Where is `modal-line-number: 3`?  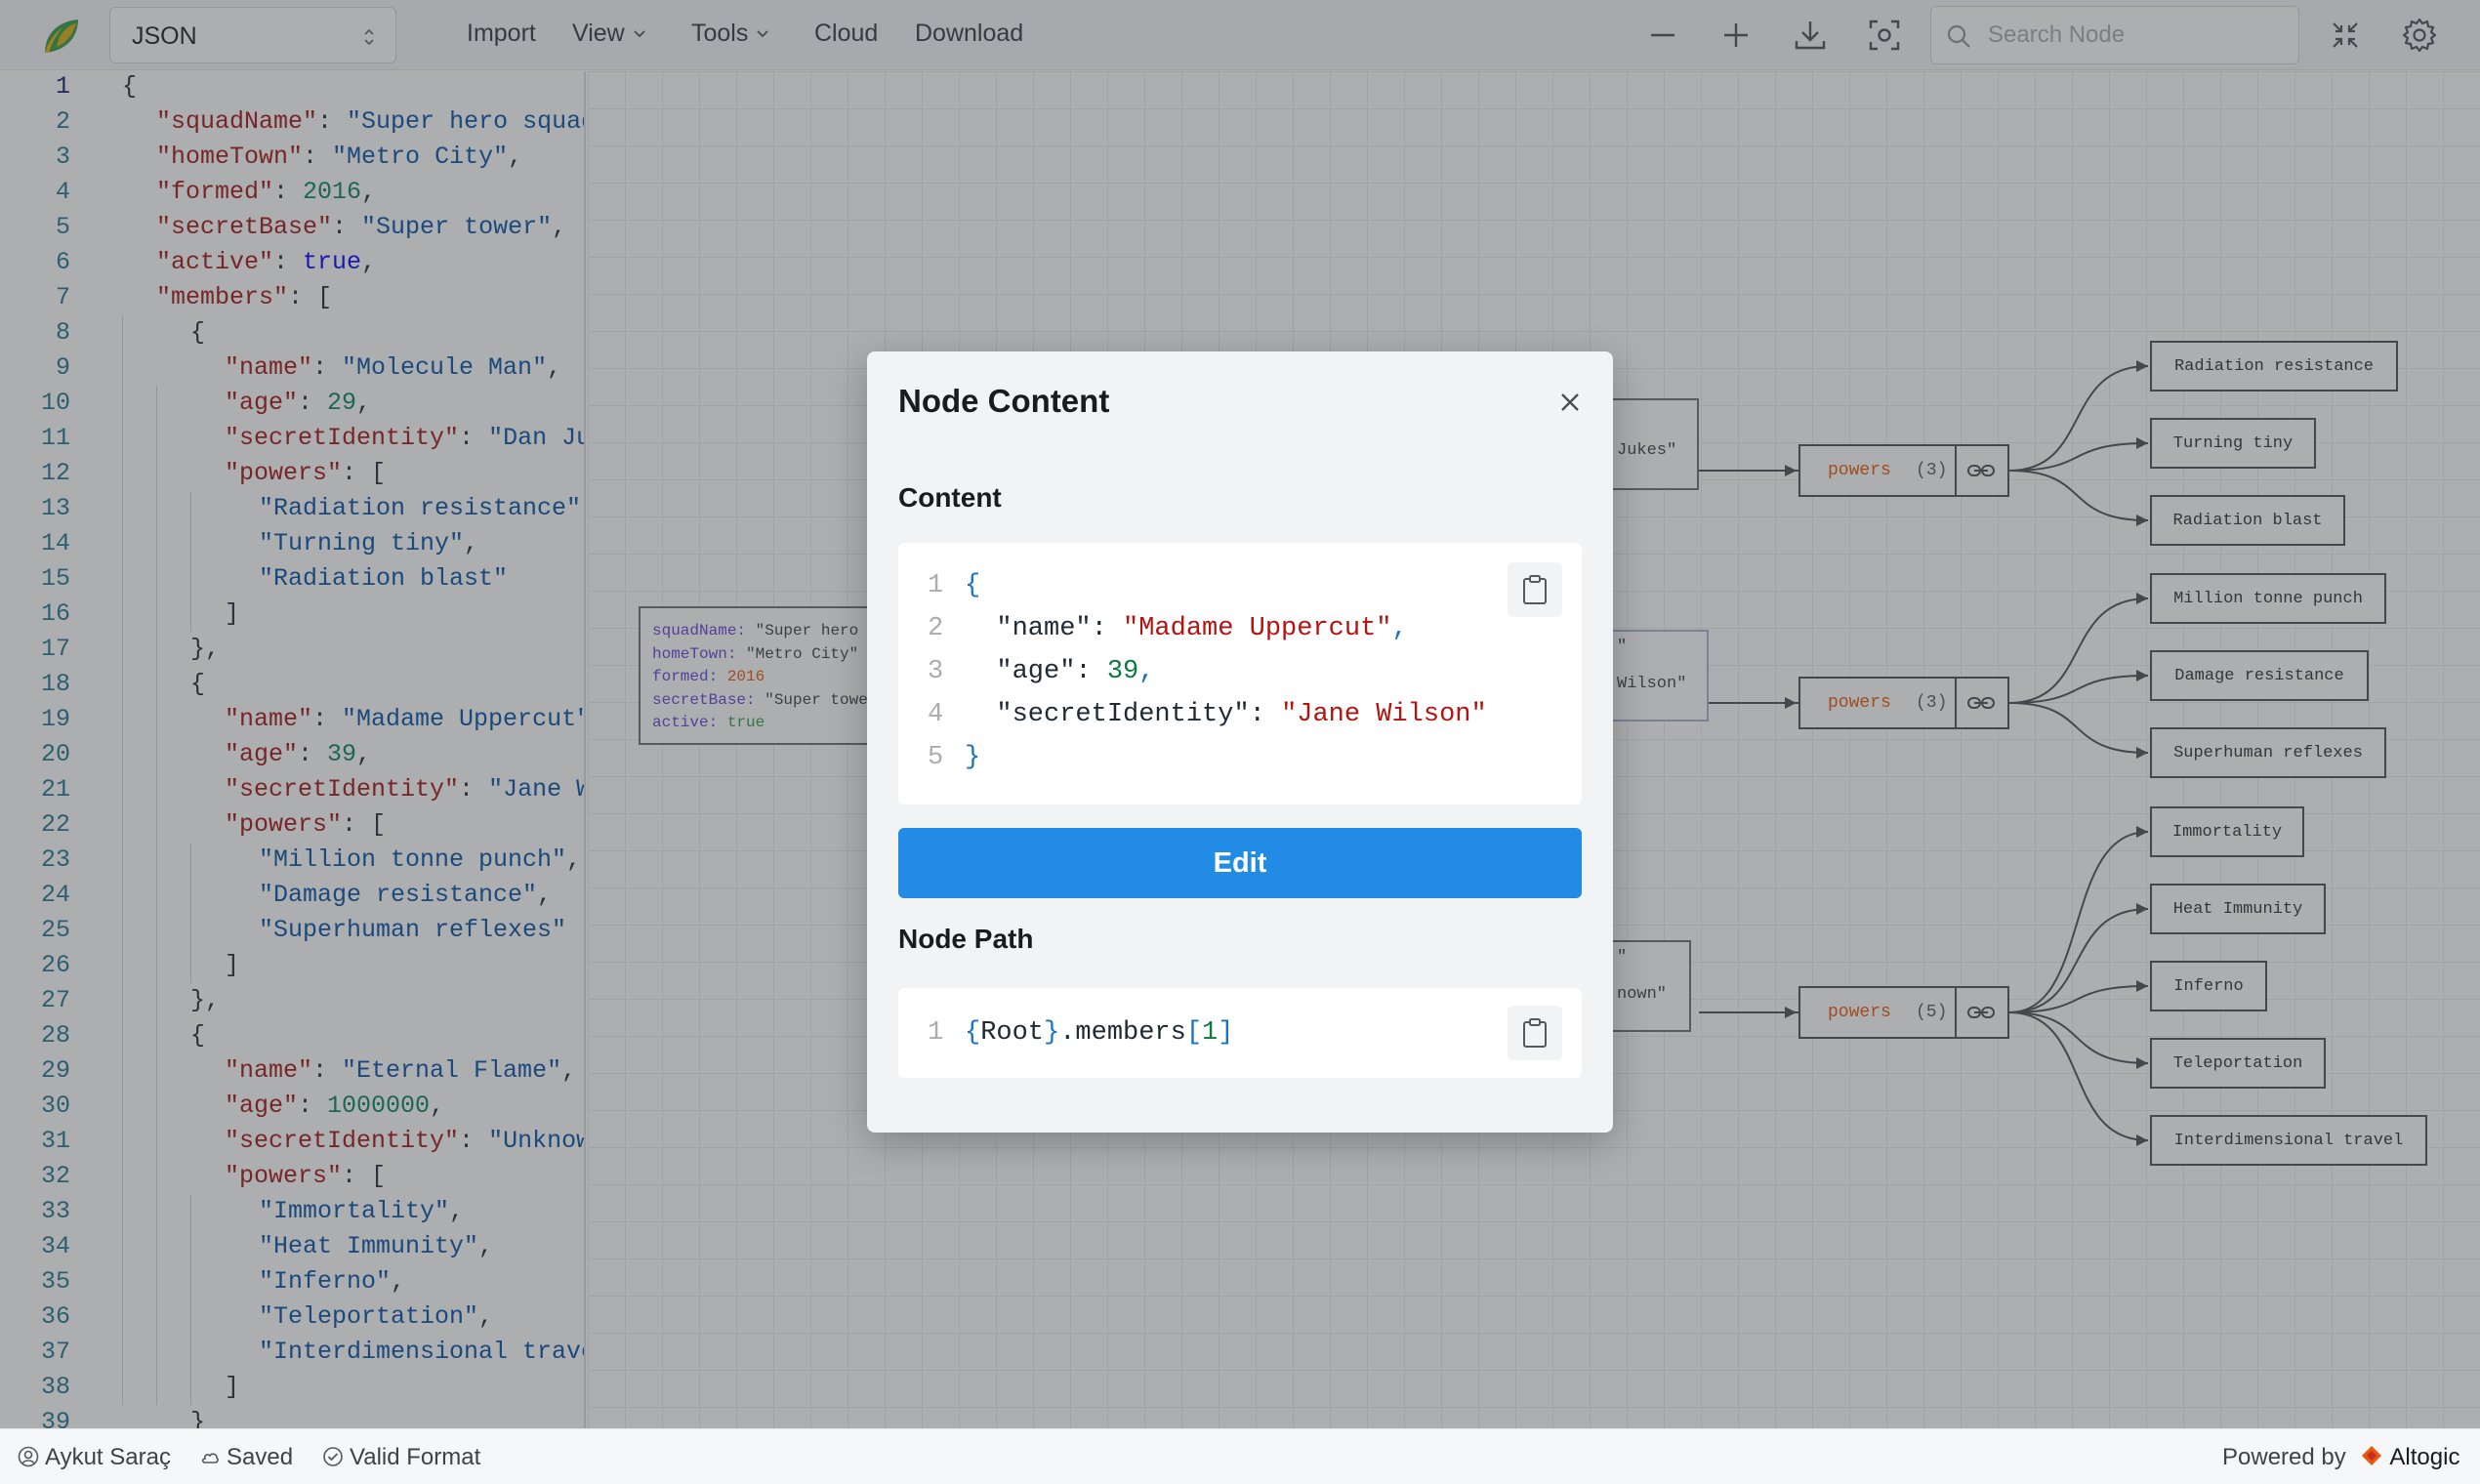 modal-line-number: 3 is located at coordinates (936, 672).